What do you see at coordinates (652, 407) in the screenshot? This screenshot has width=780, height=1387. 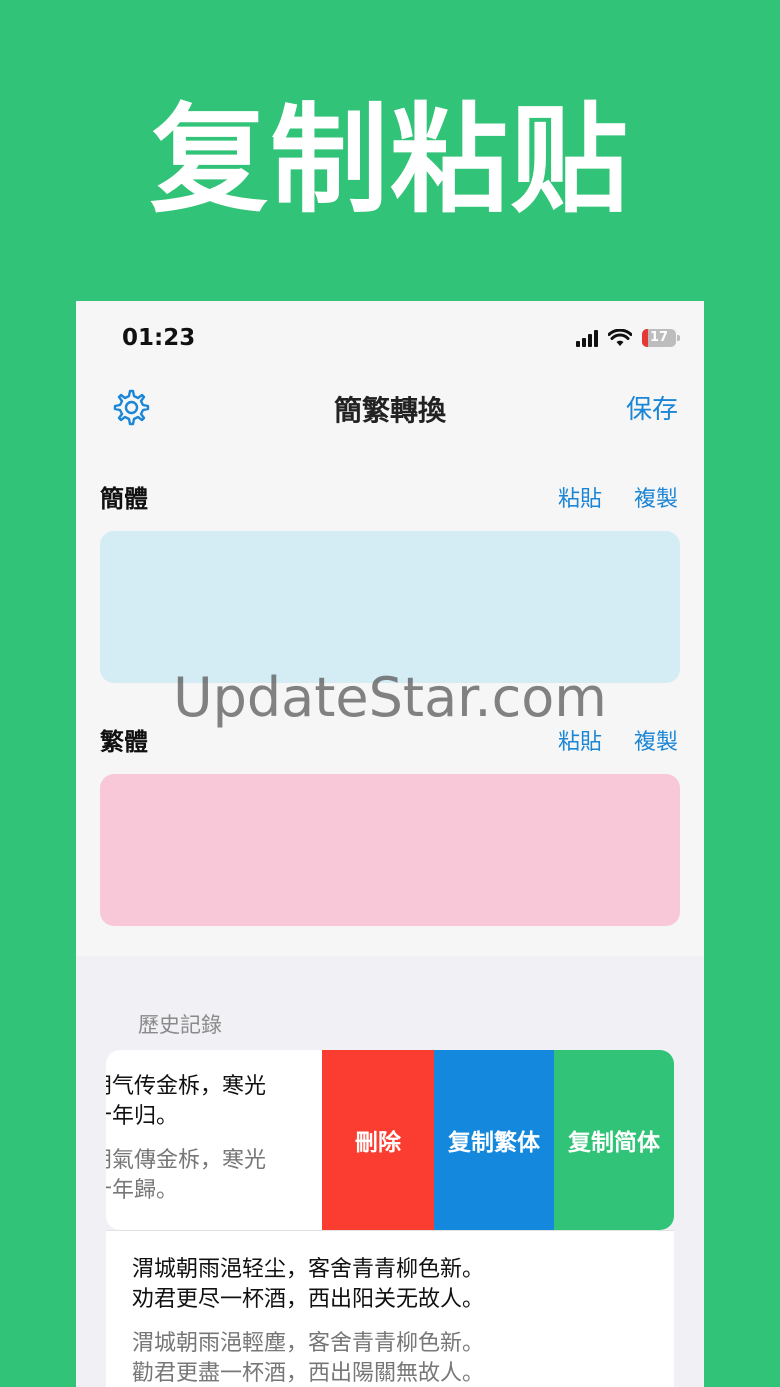 I see `save-button: 保存` at bounding box center [652, 407].